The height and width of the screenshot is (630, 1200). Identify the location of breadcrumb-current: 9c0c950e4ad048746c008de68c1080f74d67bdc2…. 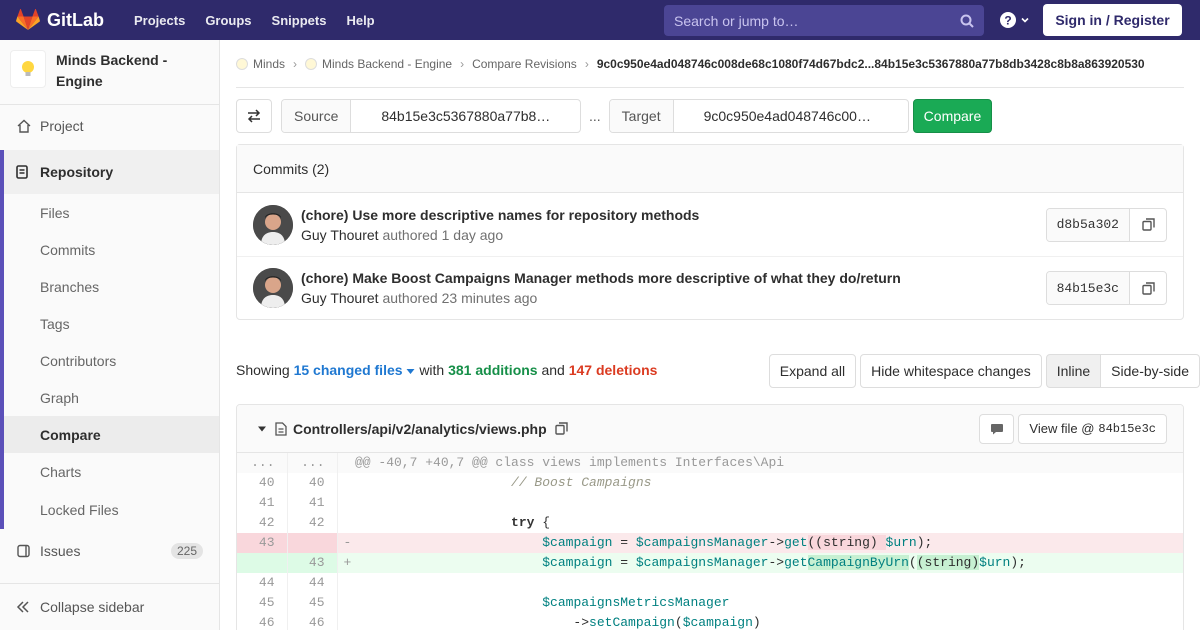
(871, 64).